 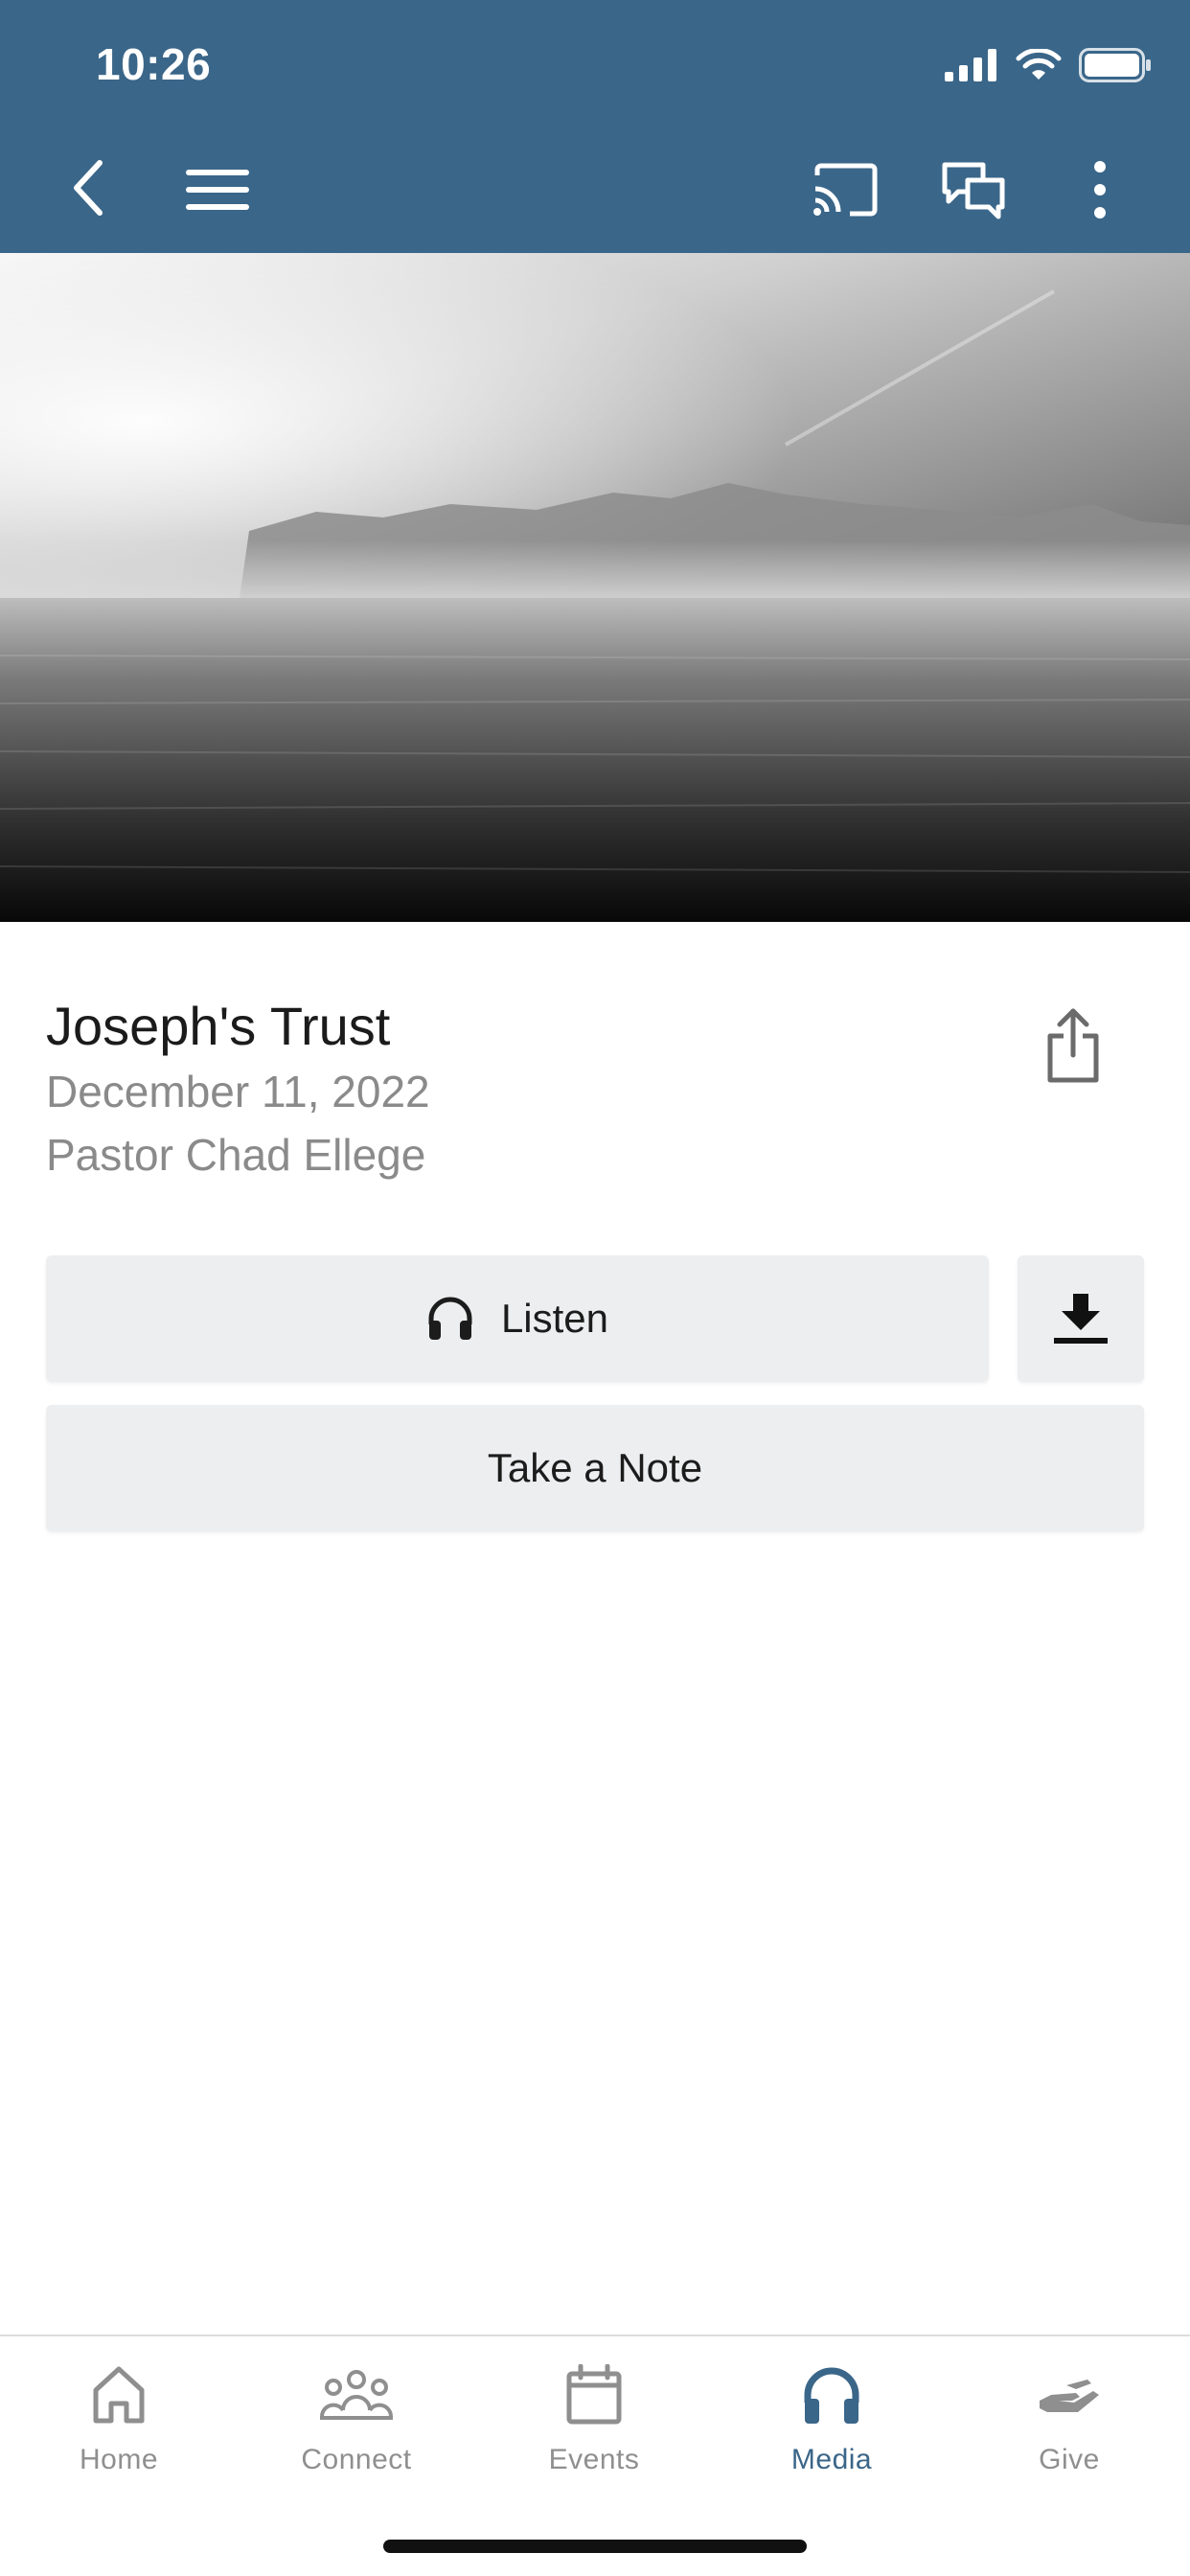 What do you see at coordinates (1039, 64) in the screenshot?
I see `wifi-icon` at bounding box center [1039, 64].